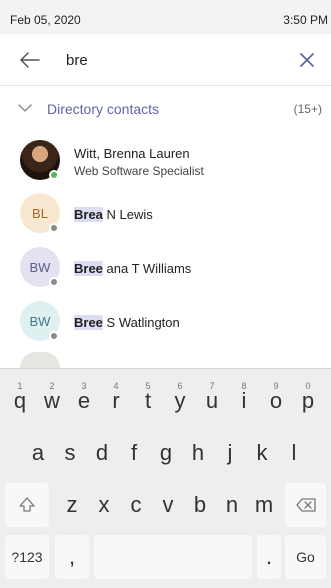 The image size is (331, 588). I want to click on status-date: Feb 05, 2020, so click(45, 20).